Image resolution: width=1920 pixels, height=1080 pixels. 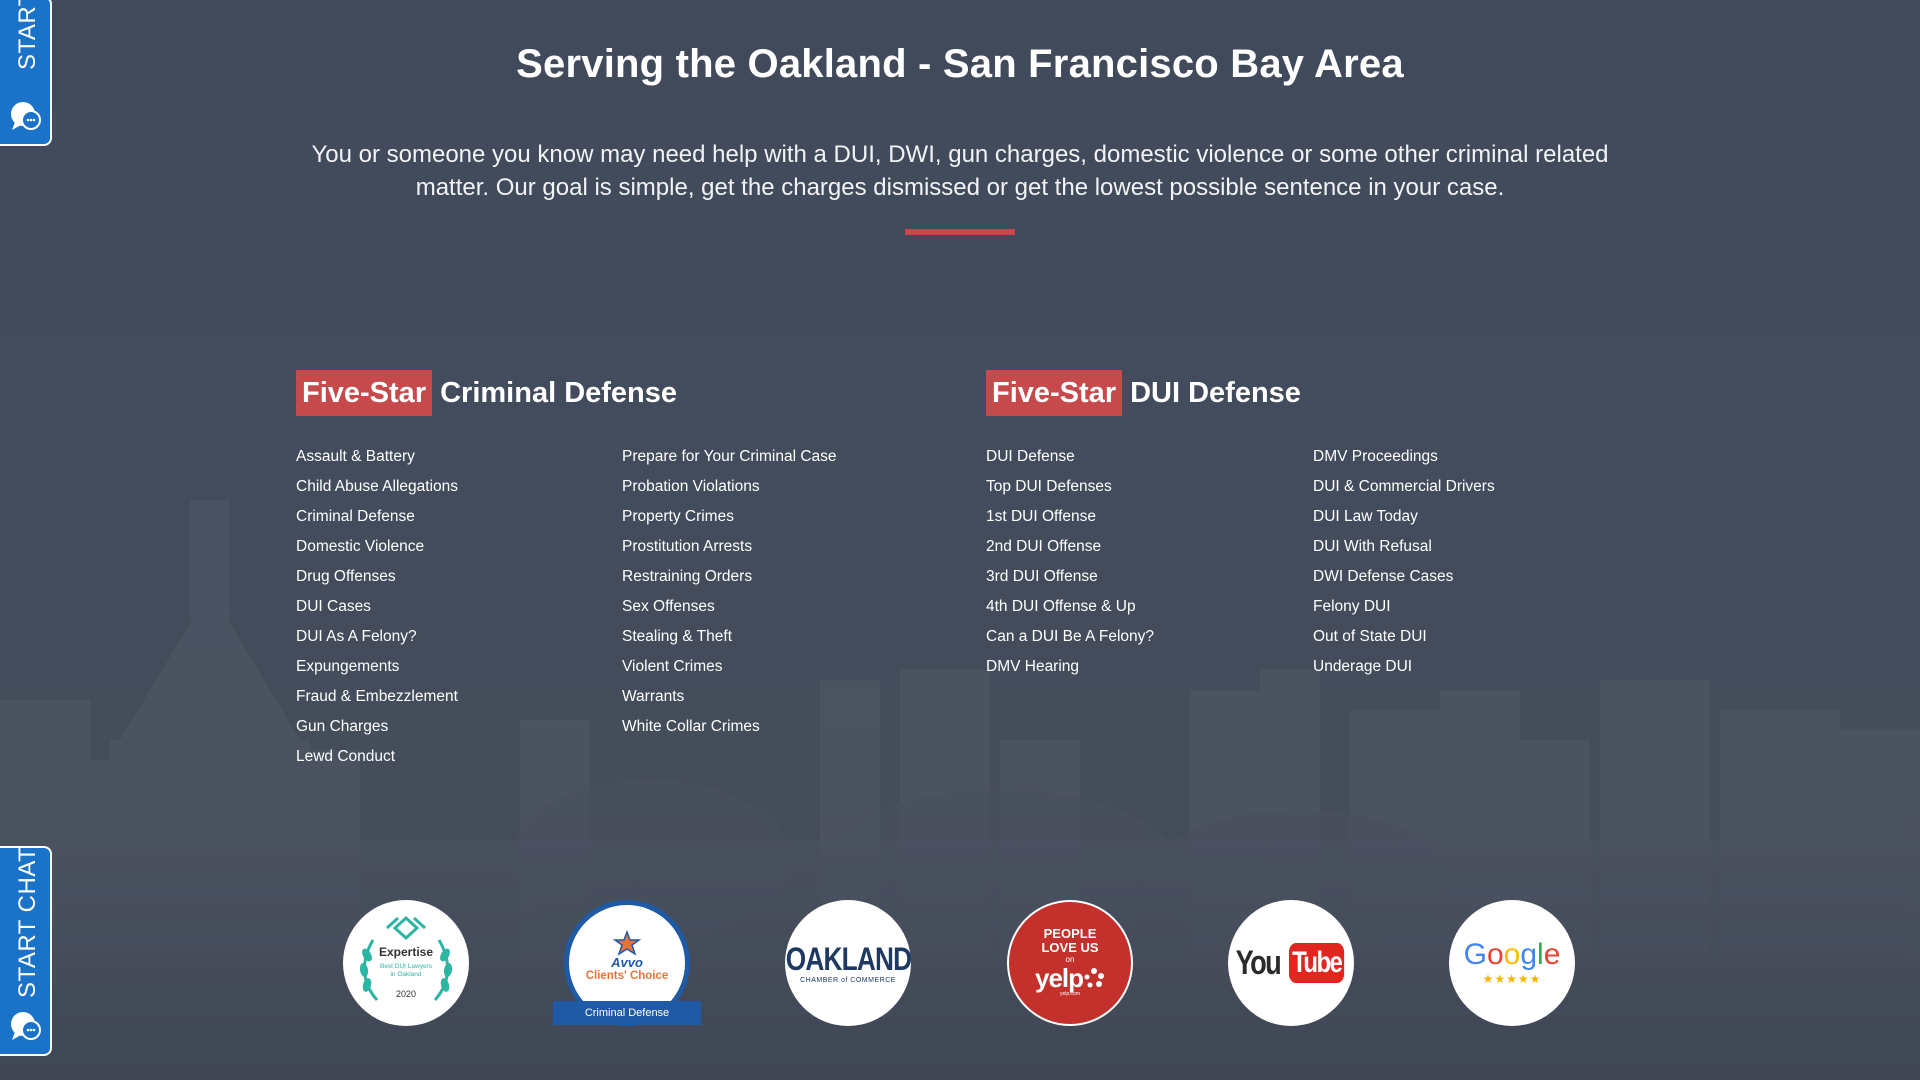 What do you see at coordinates (377, 727) in the screenshot?
I see `service-link: Gun Charges` at bounding box center [377, 727].